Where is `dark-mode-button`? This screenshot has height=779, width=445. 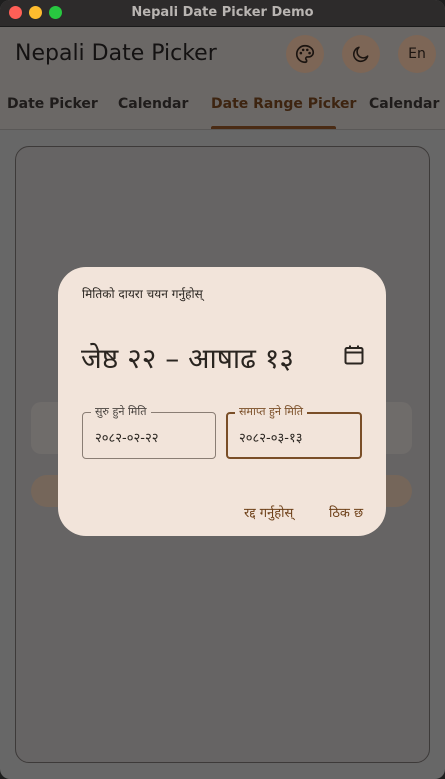
dark-mode-button is located at coordinates (361, 54).